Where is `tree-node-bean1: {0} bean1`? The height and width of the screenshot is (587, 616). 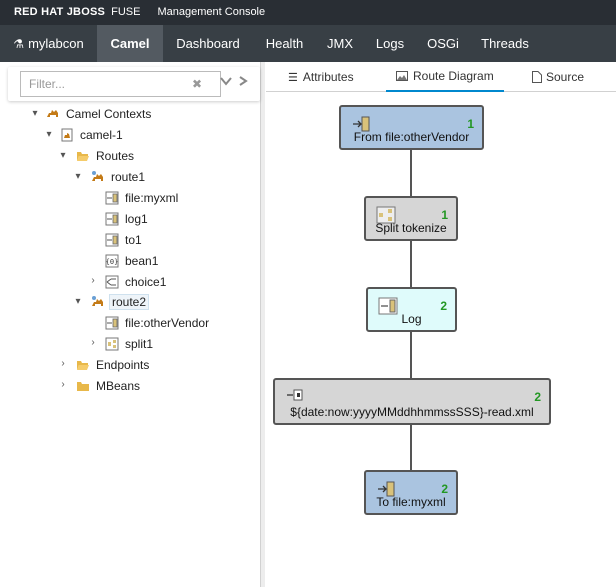 tree-node-bean1: {0} bean1 is located at coordinates (132, 260).